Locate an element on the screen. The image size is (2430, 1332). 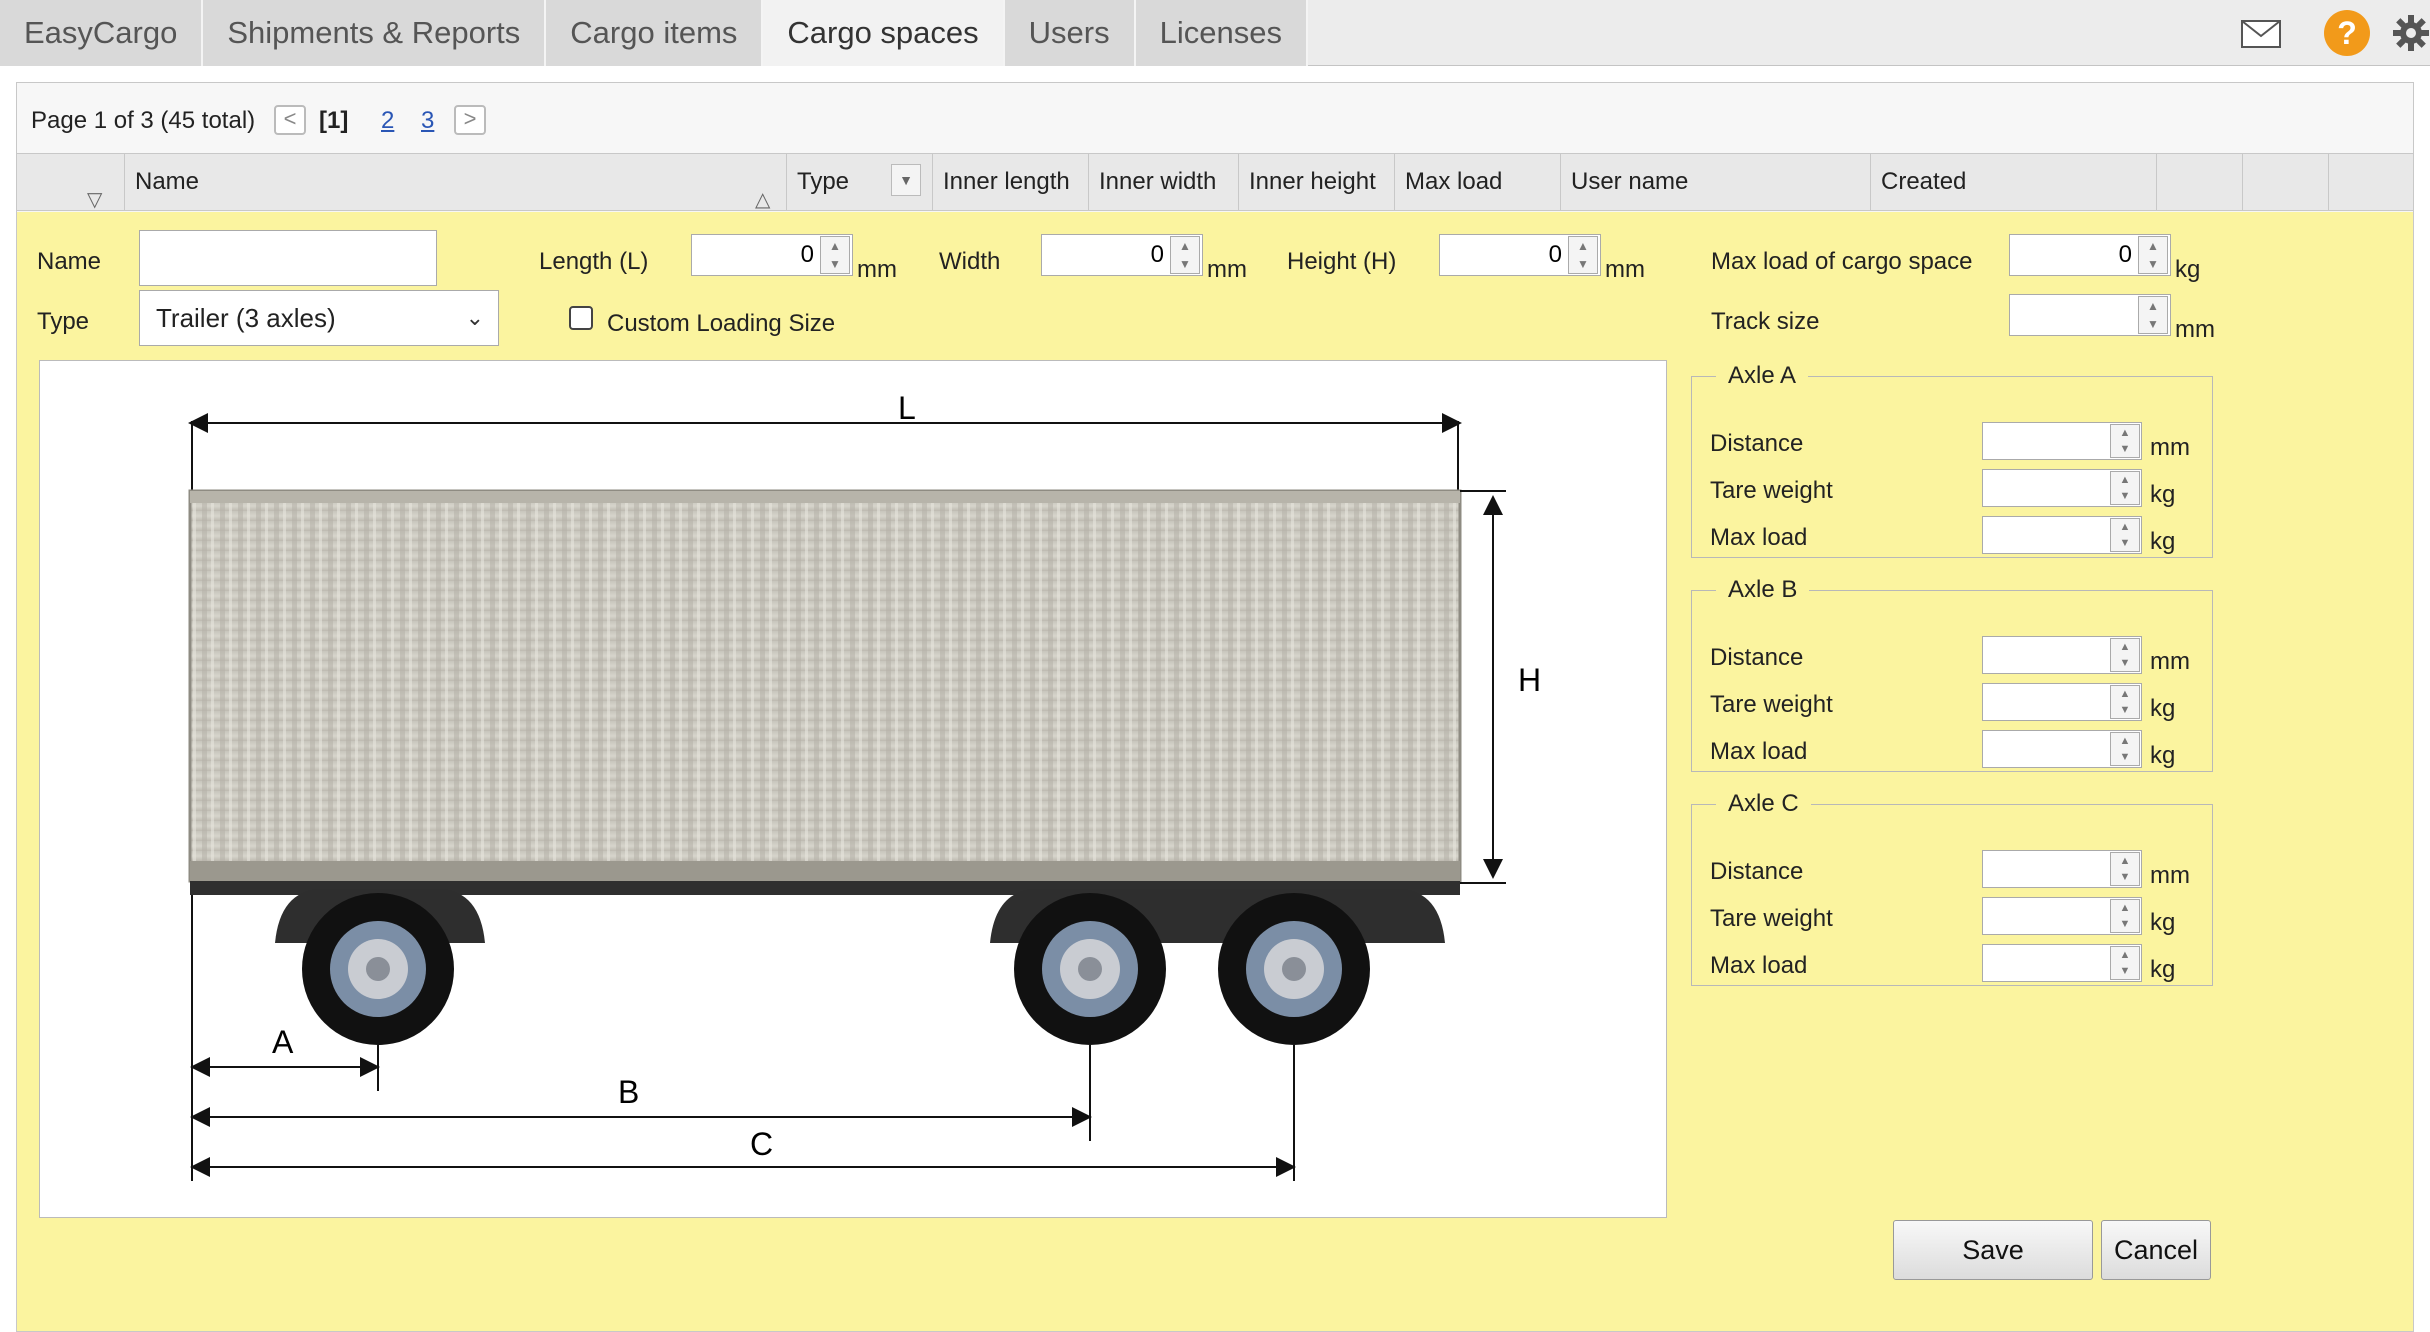
column-type: Type ▼ is located at coordinates (860, 182).